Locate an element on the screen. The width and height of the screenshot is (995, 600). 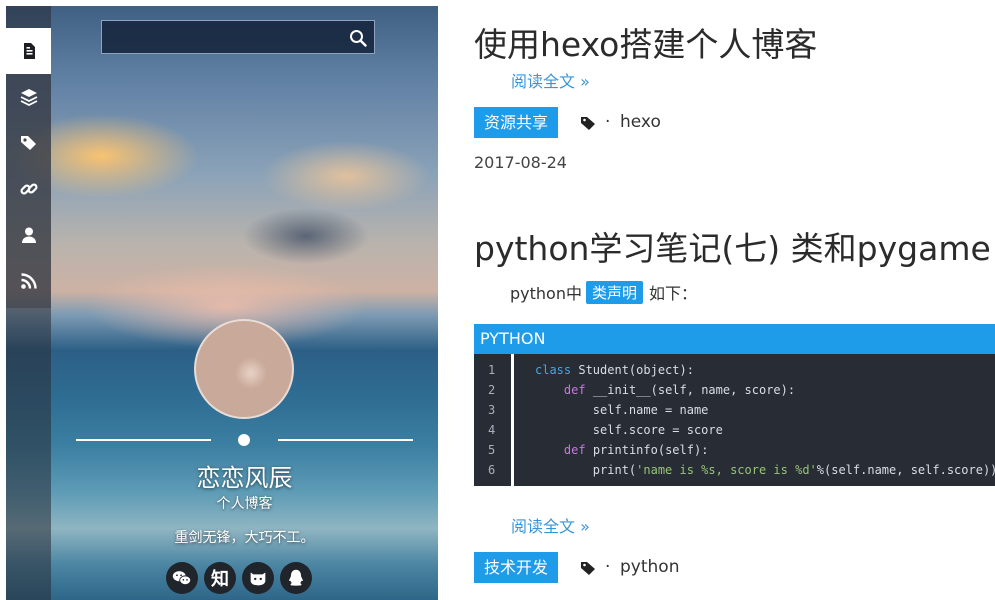
nav-item-tags is located at coordinates (28, 143).